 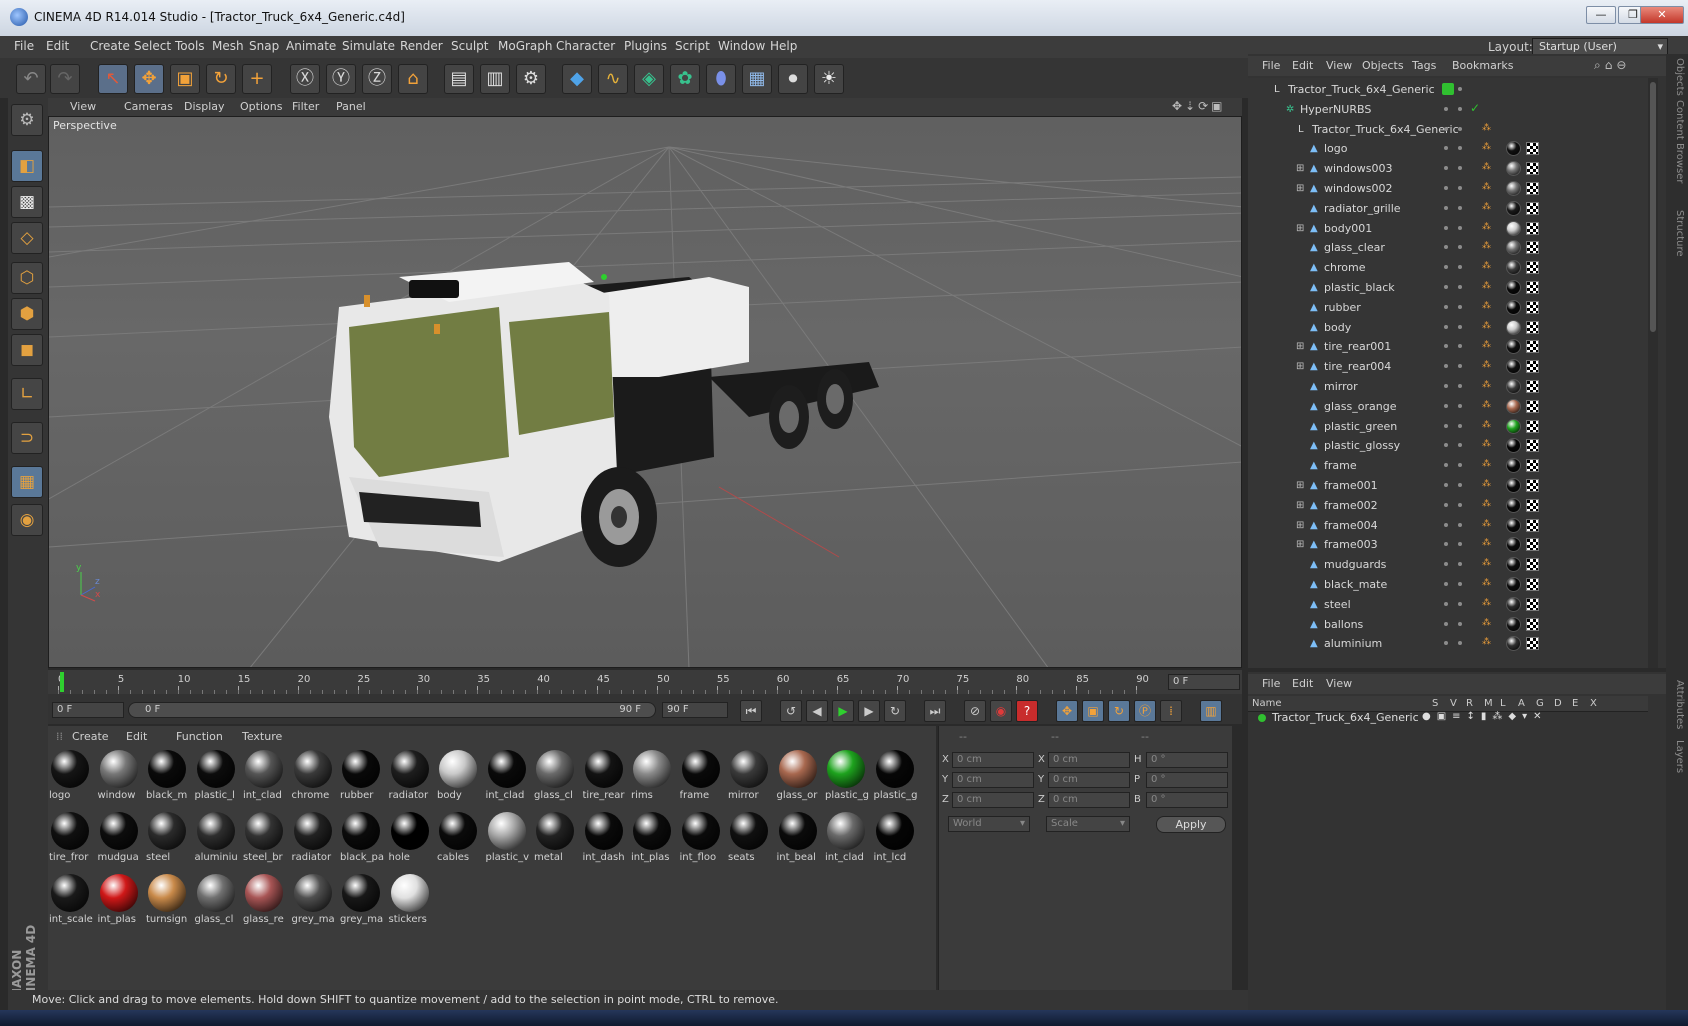 What do you see at coordinates (27, 120) in the screenshot?
I see `make-editable-button: ⚙` at bounding box center [27, 120].